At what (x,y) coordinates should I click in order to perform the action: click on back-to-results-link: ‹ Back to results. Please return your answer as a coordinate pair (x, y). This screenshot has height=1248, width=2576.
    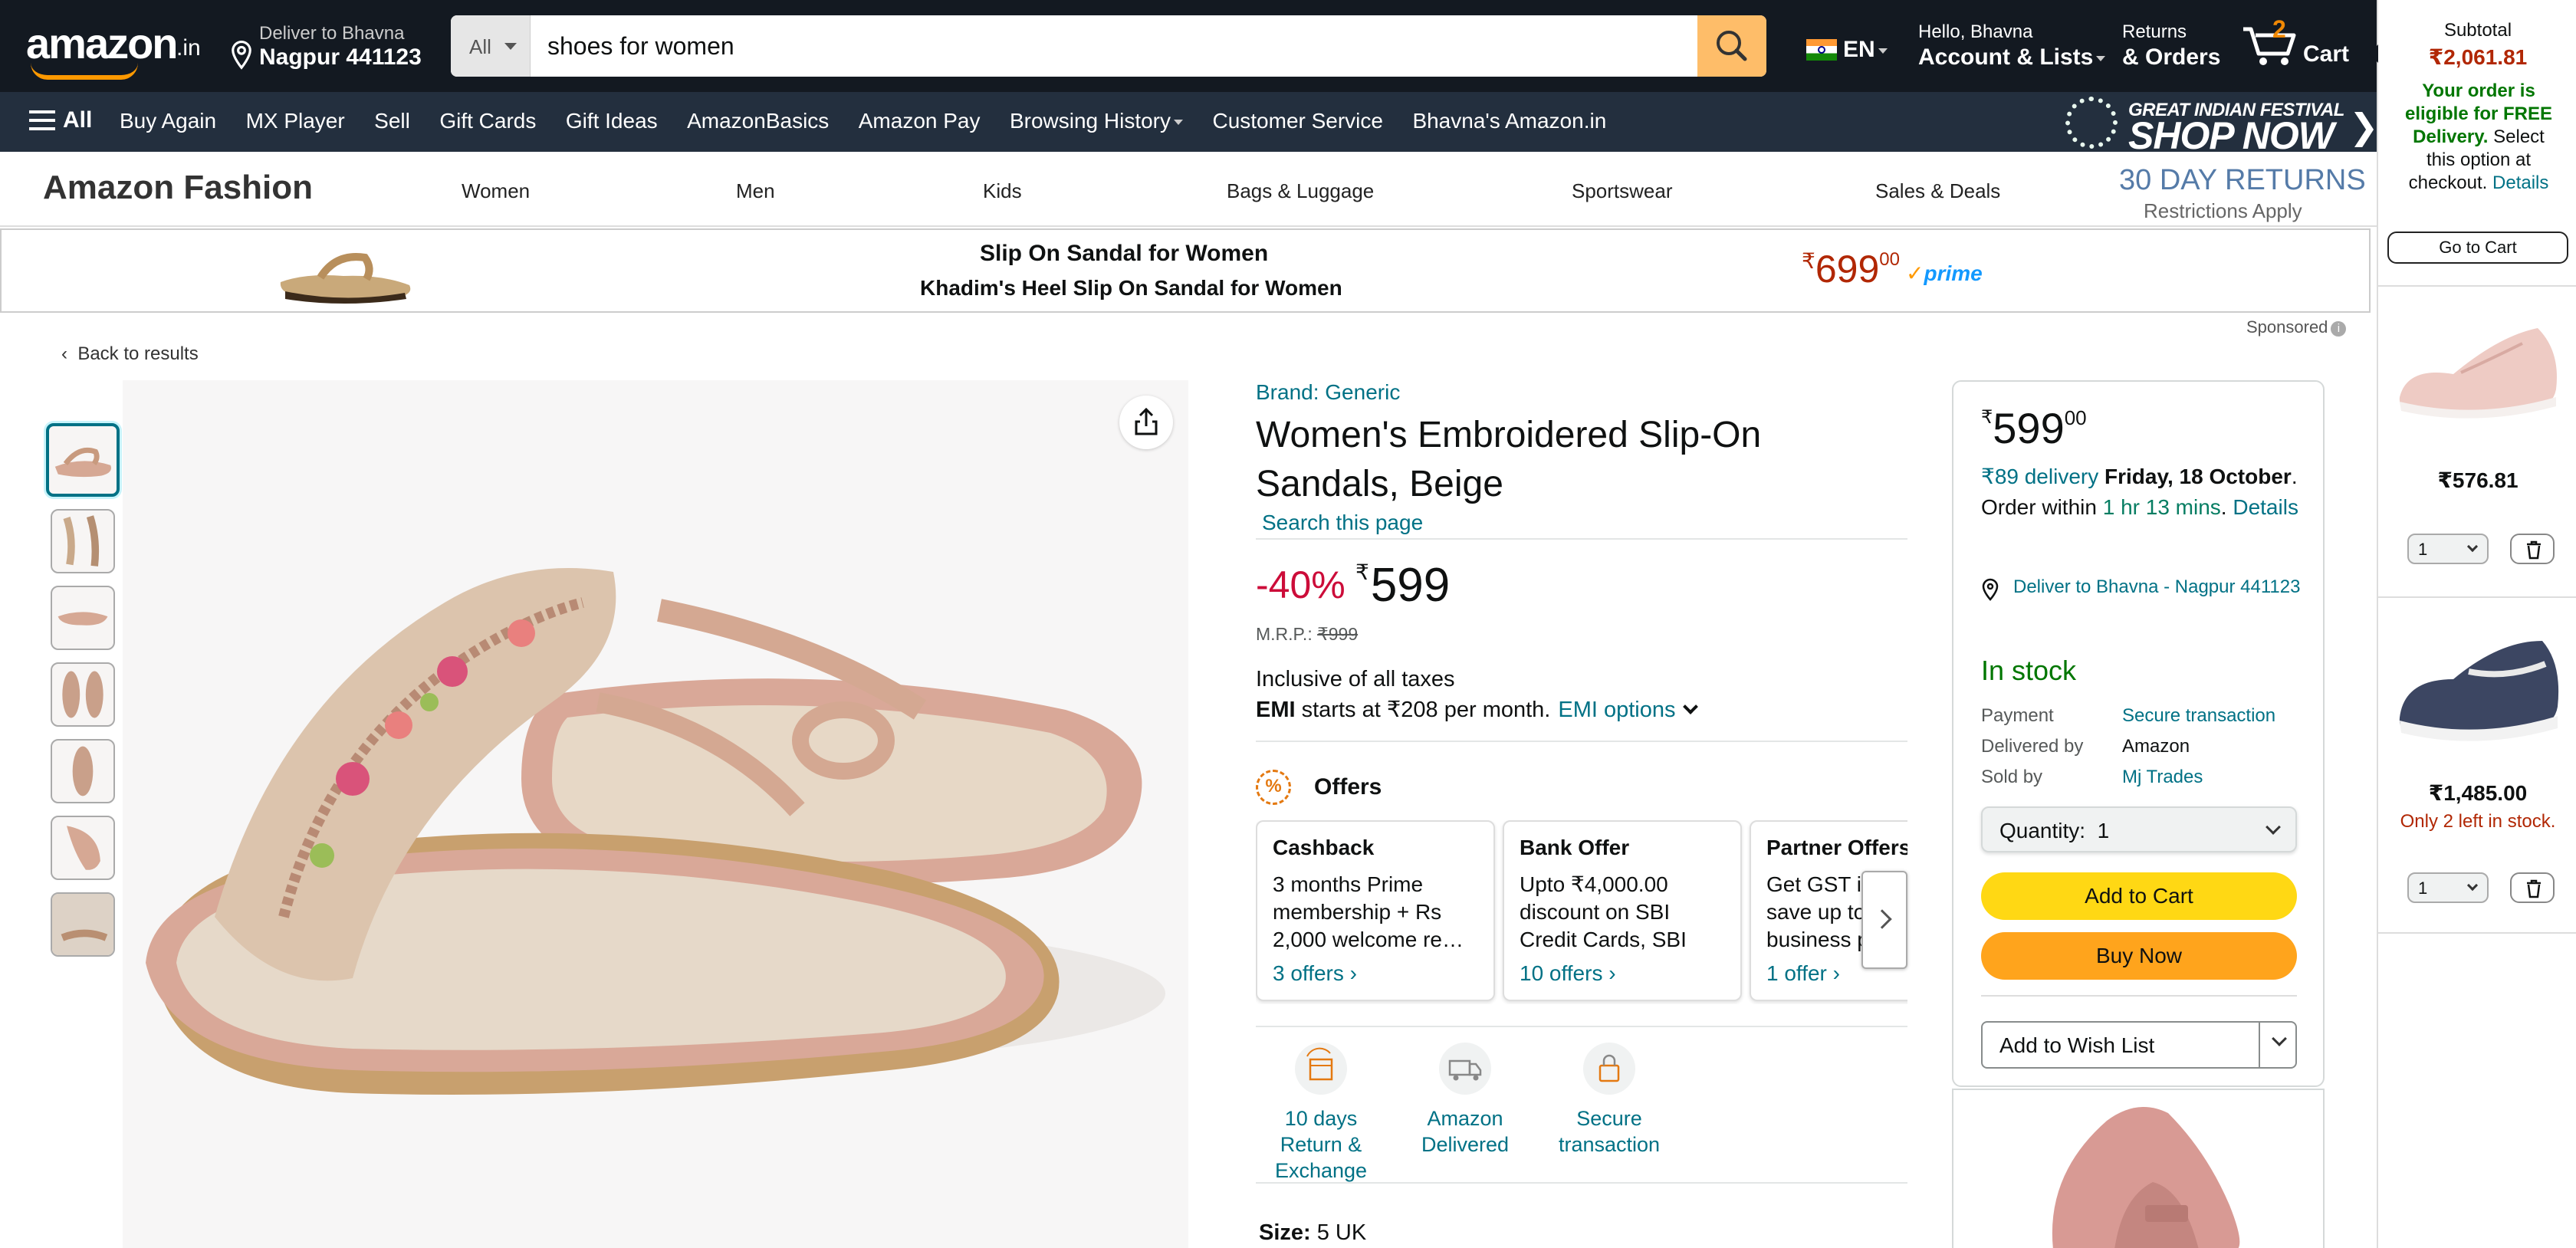
    Looking at the image, I should click on (130, 354).